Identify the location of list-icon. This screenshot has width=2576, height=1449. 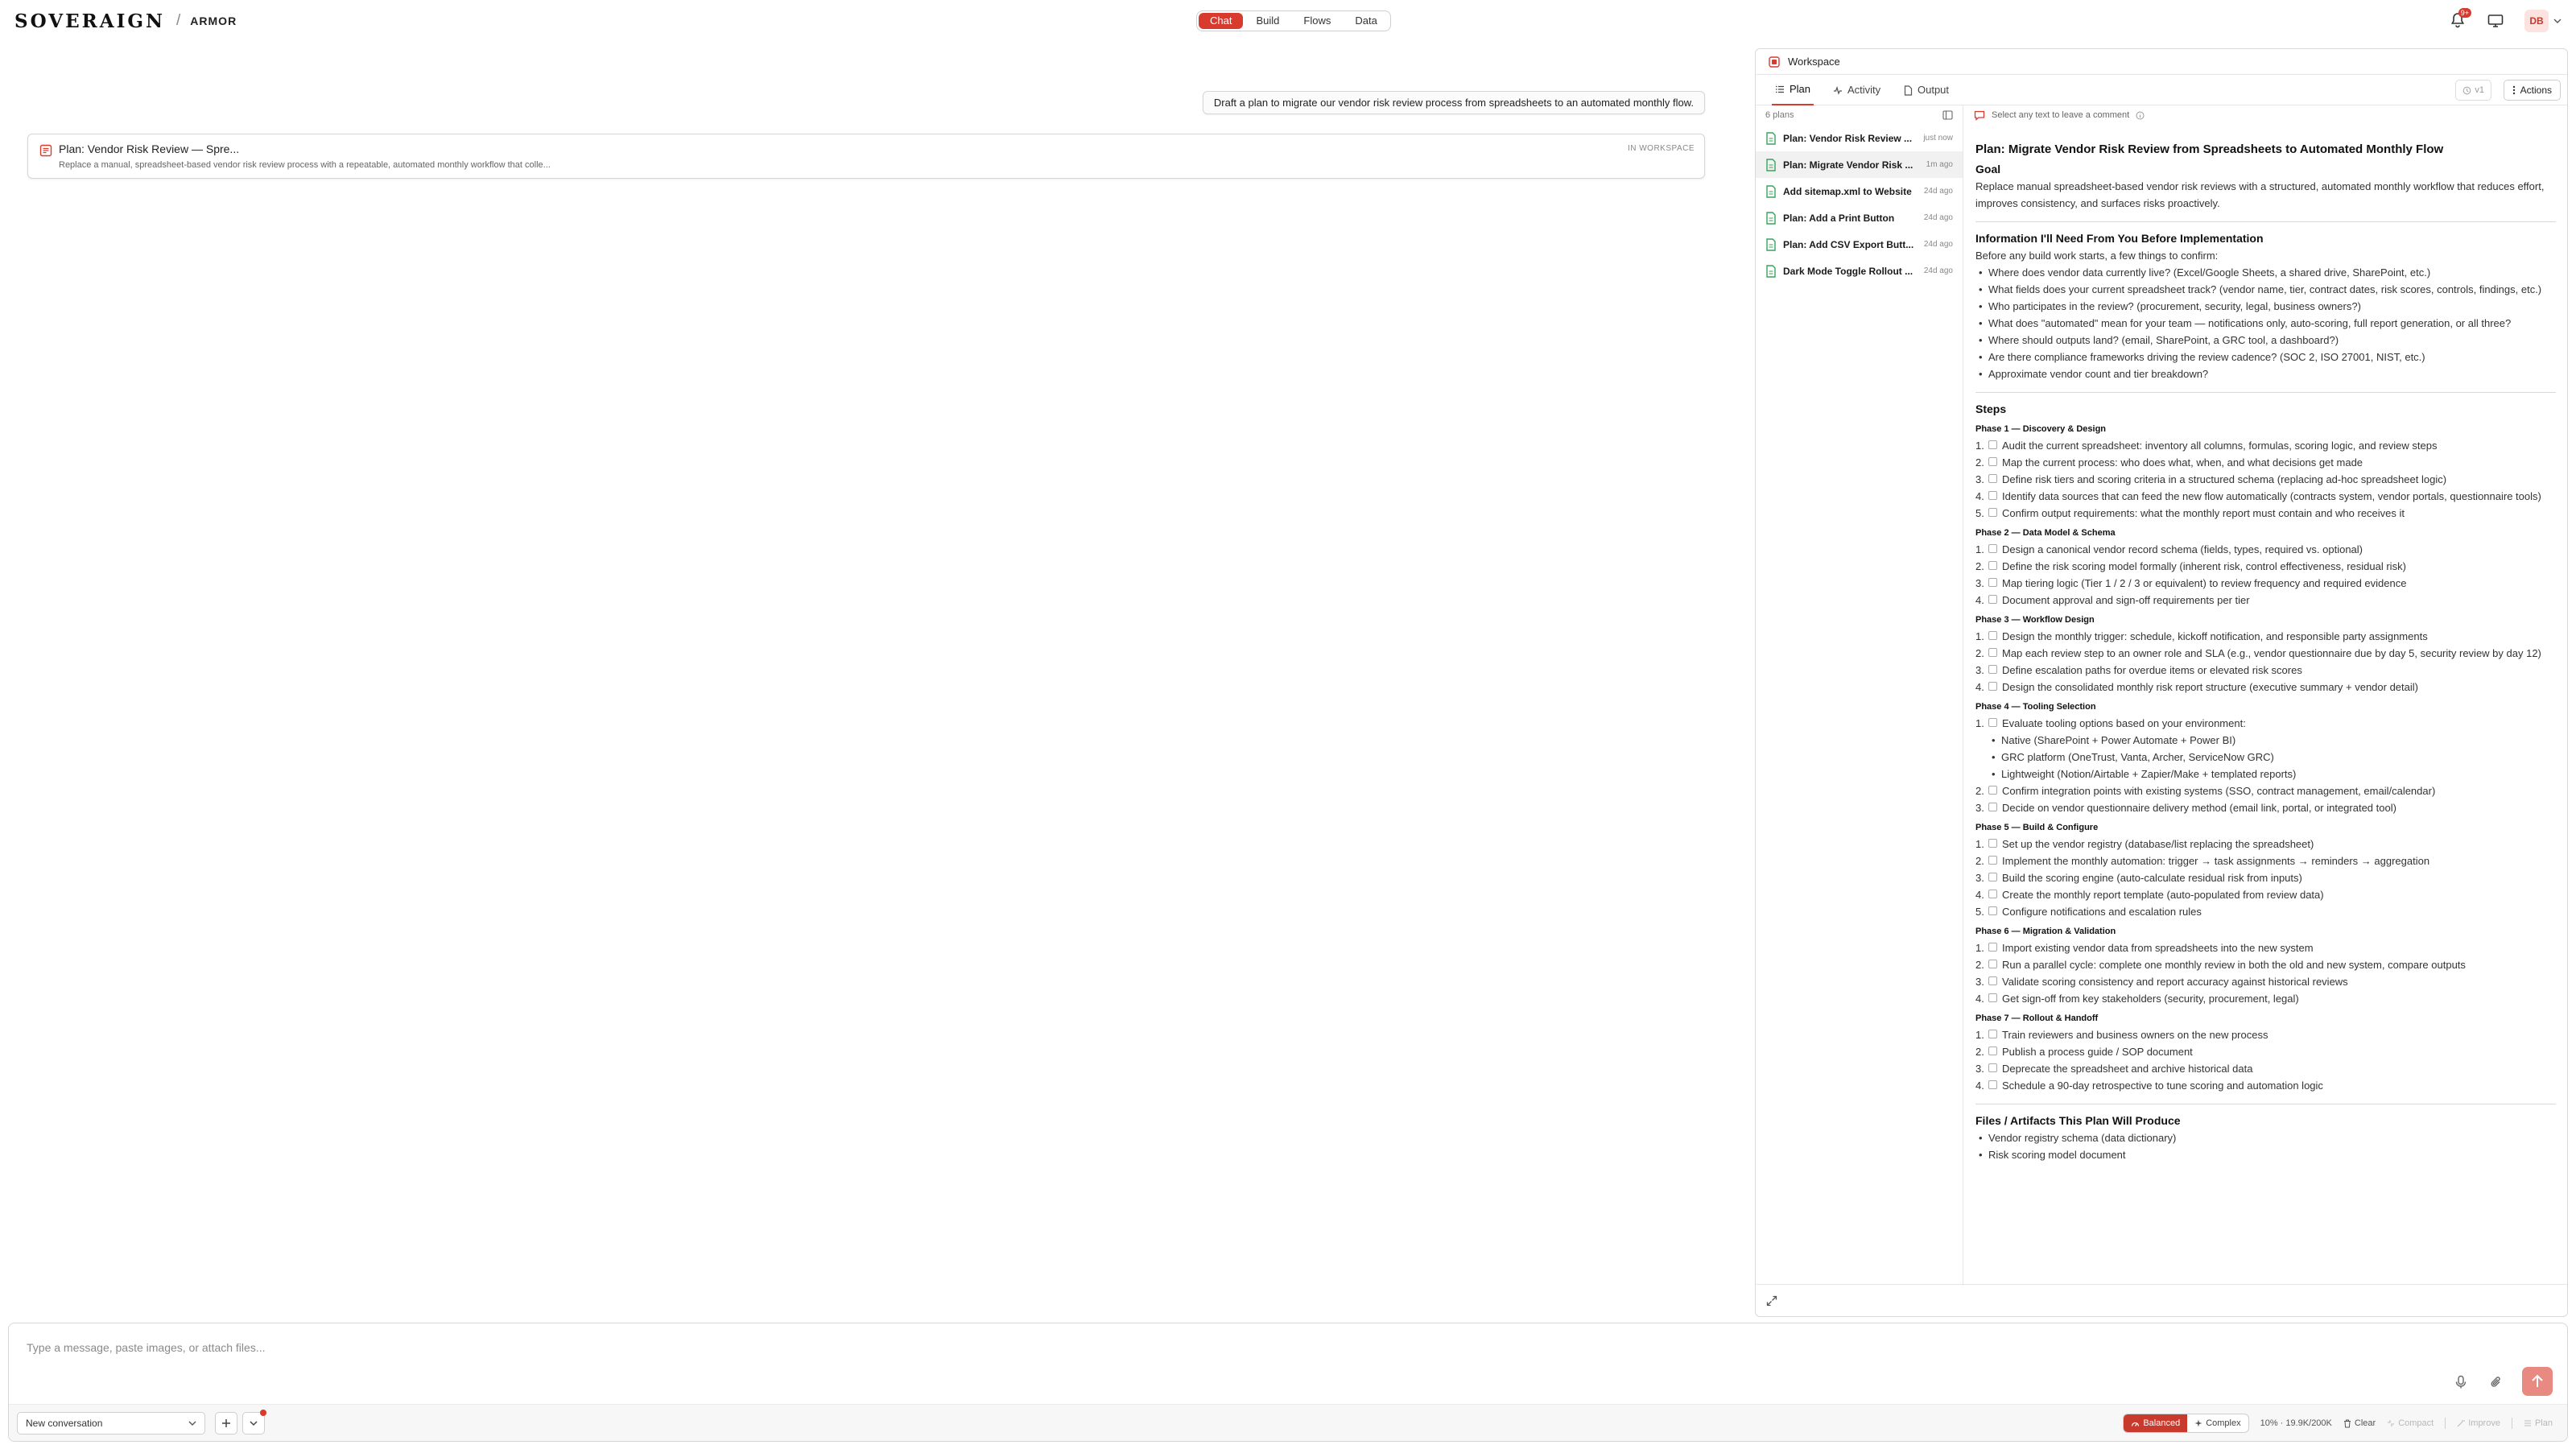
(1780, 89).